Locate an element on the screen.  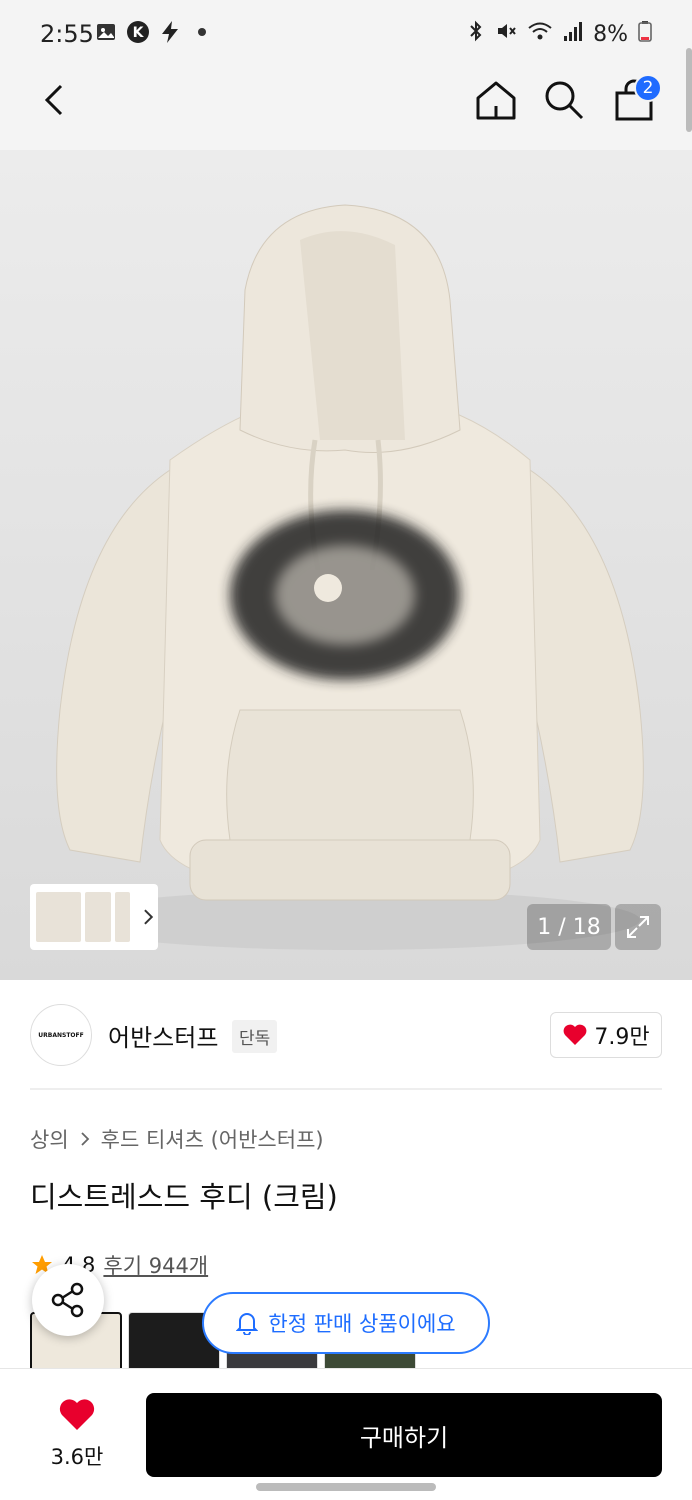
status-left-icons: K is located at coordinates (154, 32).